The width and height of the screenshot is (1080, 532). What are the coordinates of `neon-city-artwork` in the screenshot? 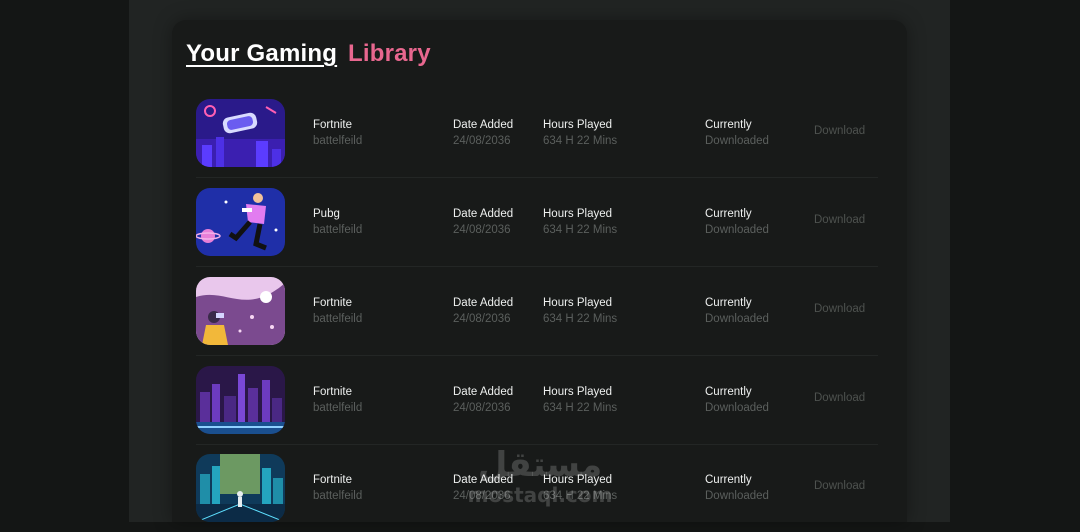 It's located at (240, 400).